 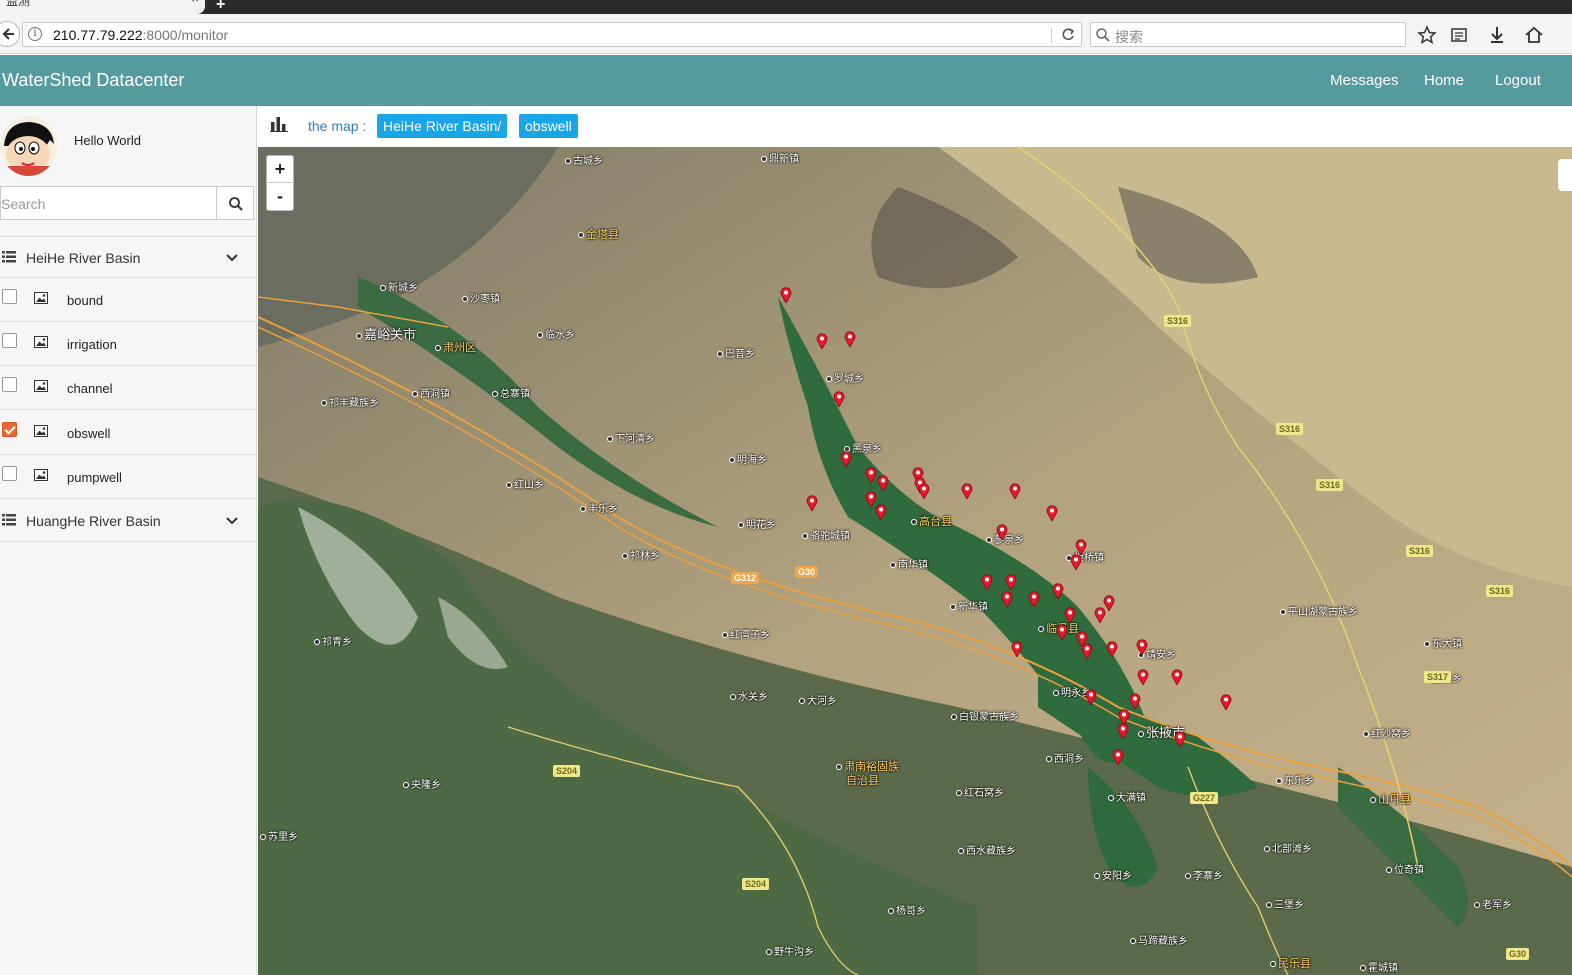 What do you see at coordinates (552, 34) in the screenshot?
I see `url-bar: i 210.77.79.222:8000/monitor` at bounding box center [552, 34].